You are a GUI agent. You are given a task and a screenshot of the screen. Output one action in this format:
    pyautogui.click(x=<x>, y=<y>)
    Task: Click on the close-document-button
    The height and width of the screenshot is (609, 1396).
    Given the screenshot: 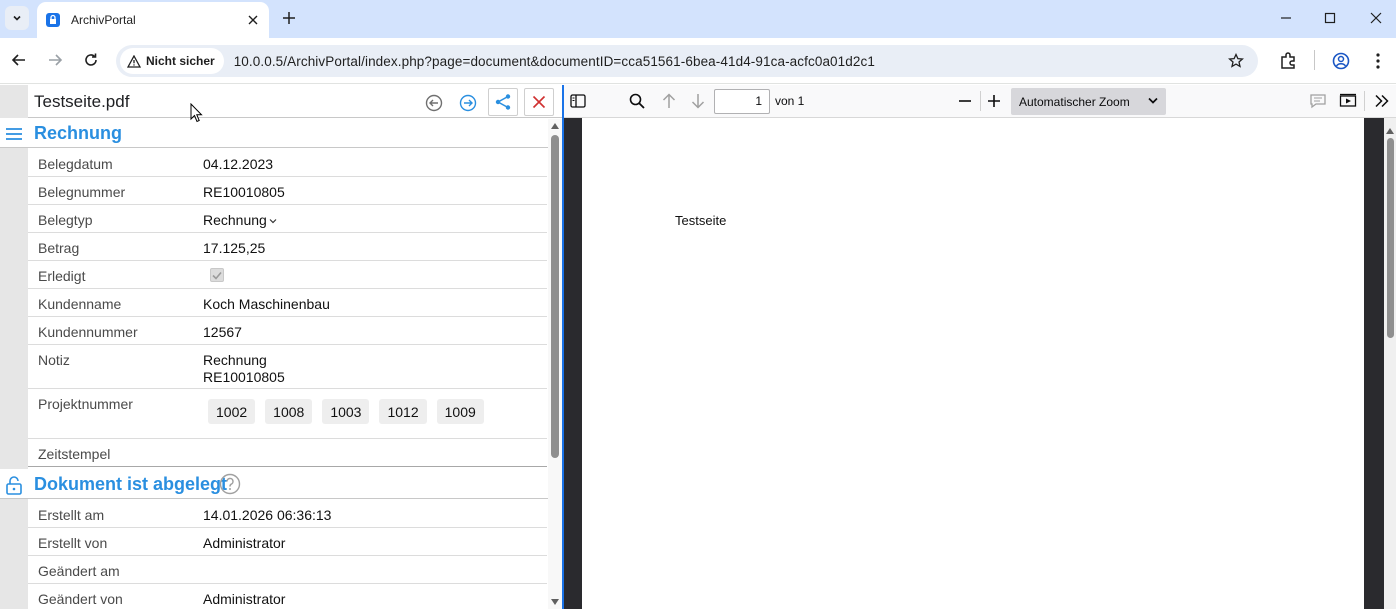 What is the action you would take?
    pyautogui.click(x=539, y=102)
    